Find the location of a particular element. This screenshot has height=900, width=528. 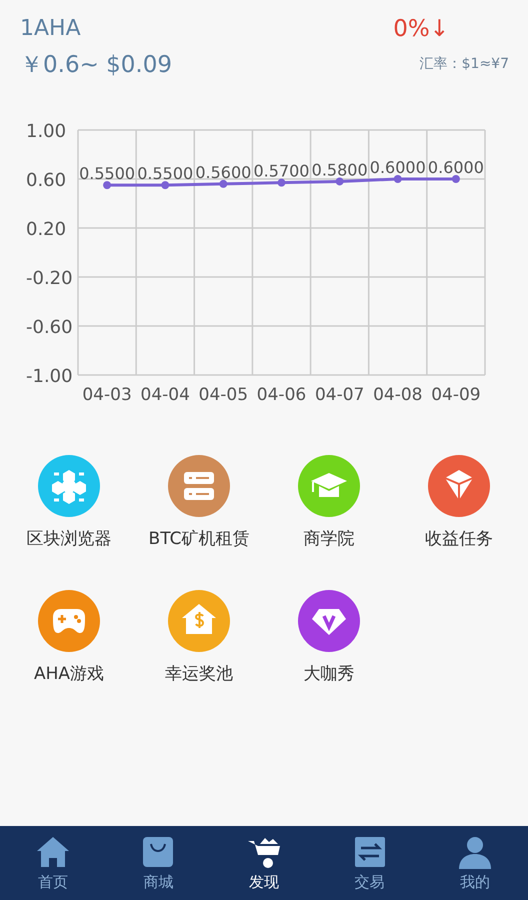

person-icon is located at coordinates (475, 851).